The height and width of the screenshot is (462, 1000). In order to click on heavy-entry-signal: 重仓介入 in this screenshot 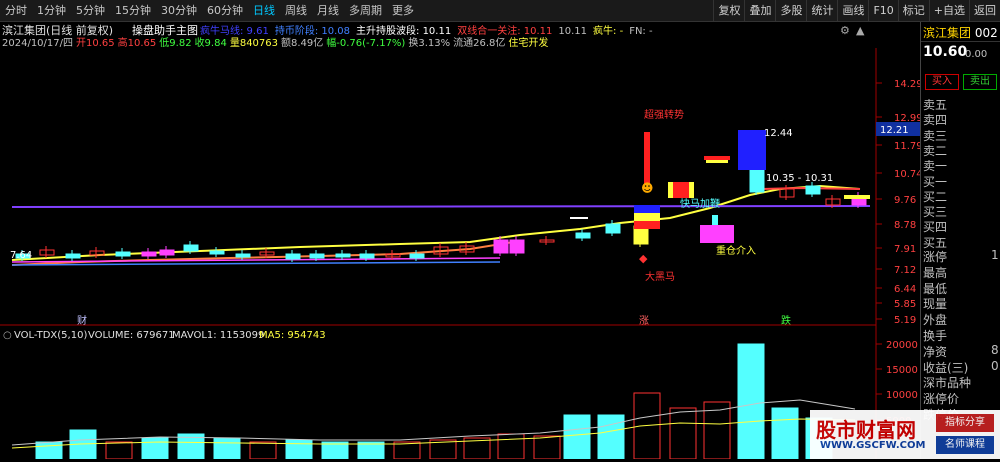, I will do `click(736, 250)`.